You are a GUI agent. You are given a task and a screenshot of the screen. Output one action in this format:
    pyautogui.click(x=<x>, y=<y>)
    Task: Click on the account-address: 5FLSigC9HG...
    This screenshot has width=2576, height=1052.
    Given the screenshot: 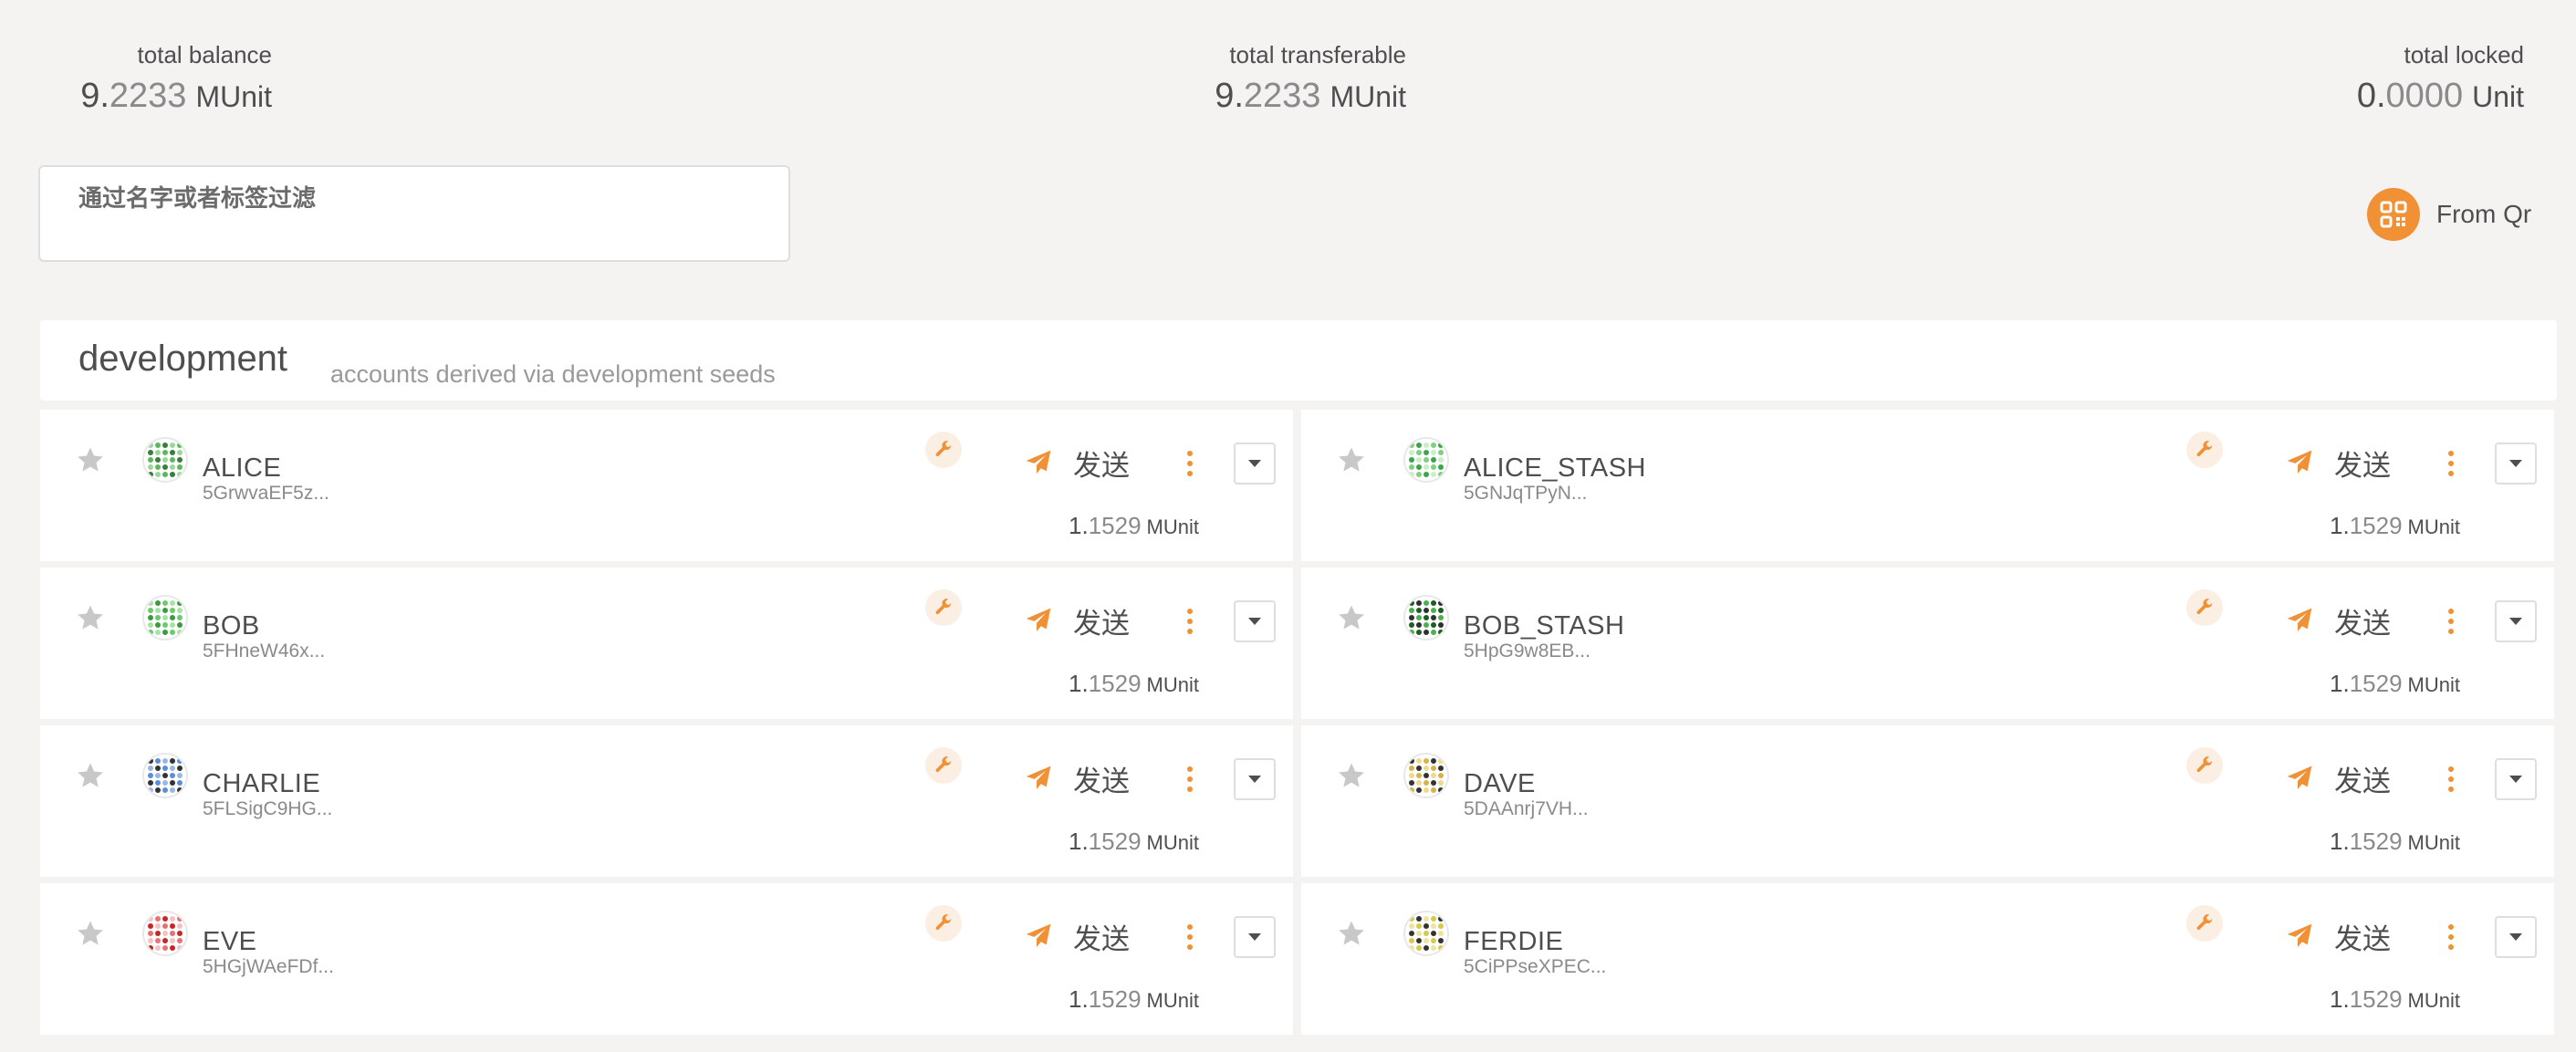 What is the action you would take?
    pyautogui.click(x=267, y=809)
    